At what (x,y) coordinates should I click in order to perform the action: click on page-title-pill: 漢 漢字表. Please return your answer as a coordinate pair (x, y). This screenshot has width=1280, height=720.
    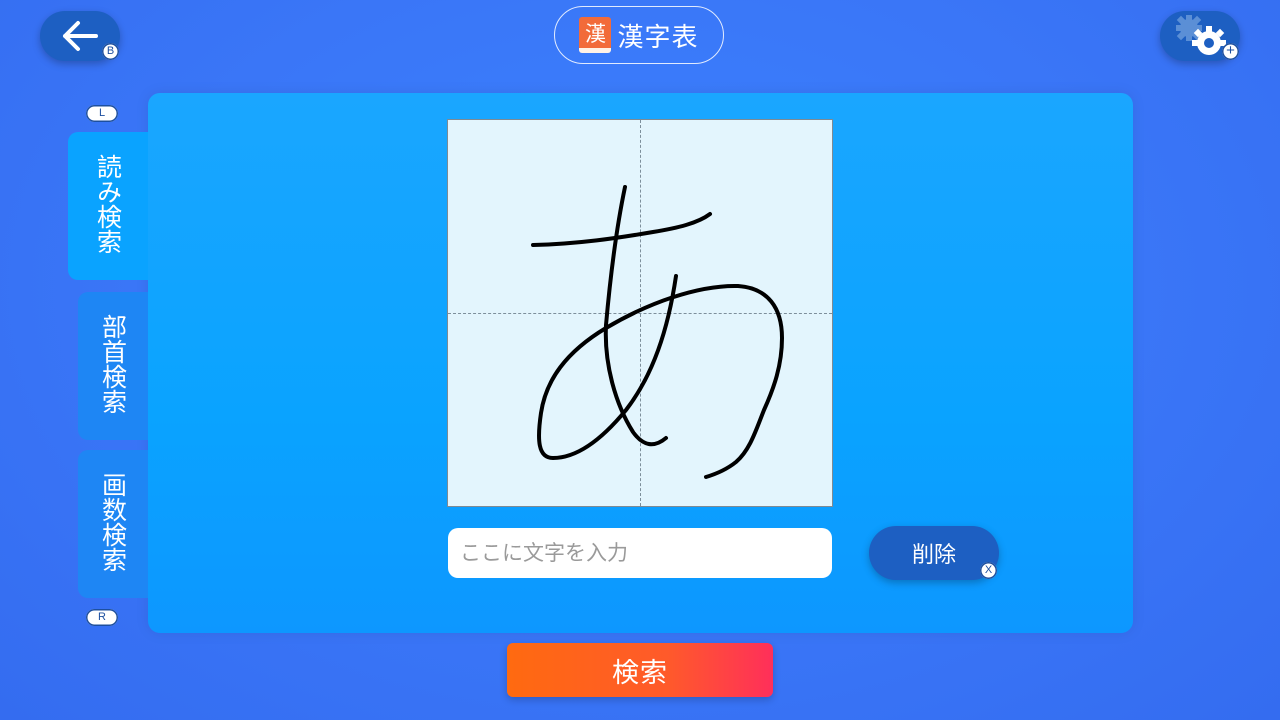
    Looking at the image, I should click on (639, 35).